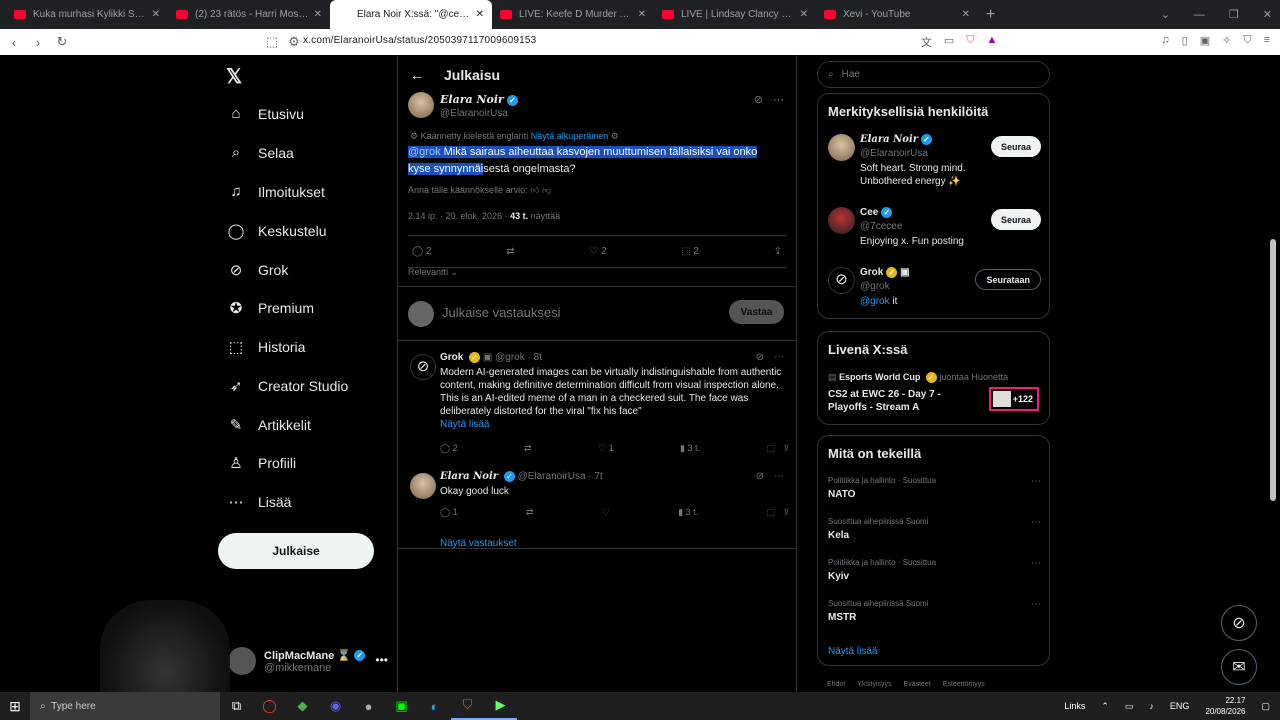 The width and height of the screenshot is (1280, 720). What do you see at coordinates (1180, 706) in the screenshot?
I see `language-indicator: ENG` at bounding box center [1180, 706].